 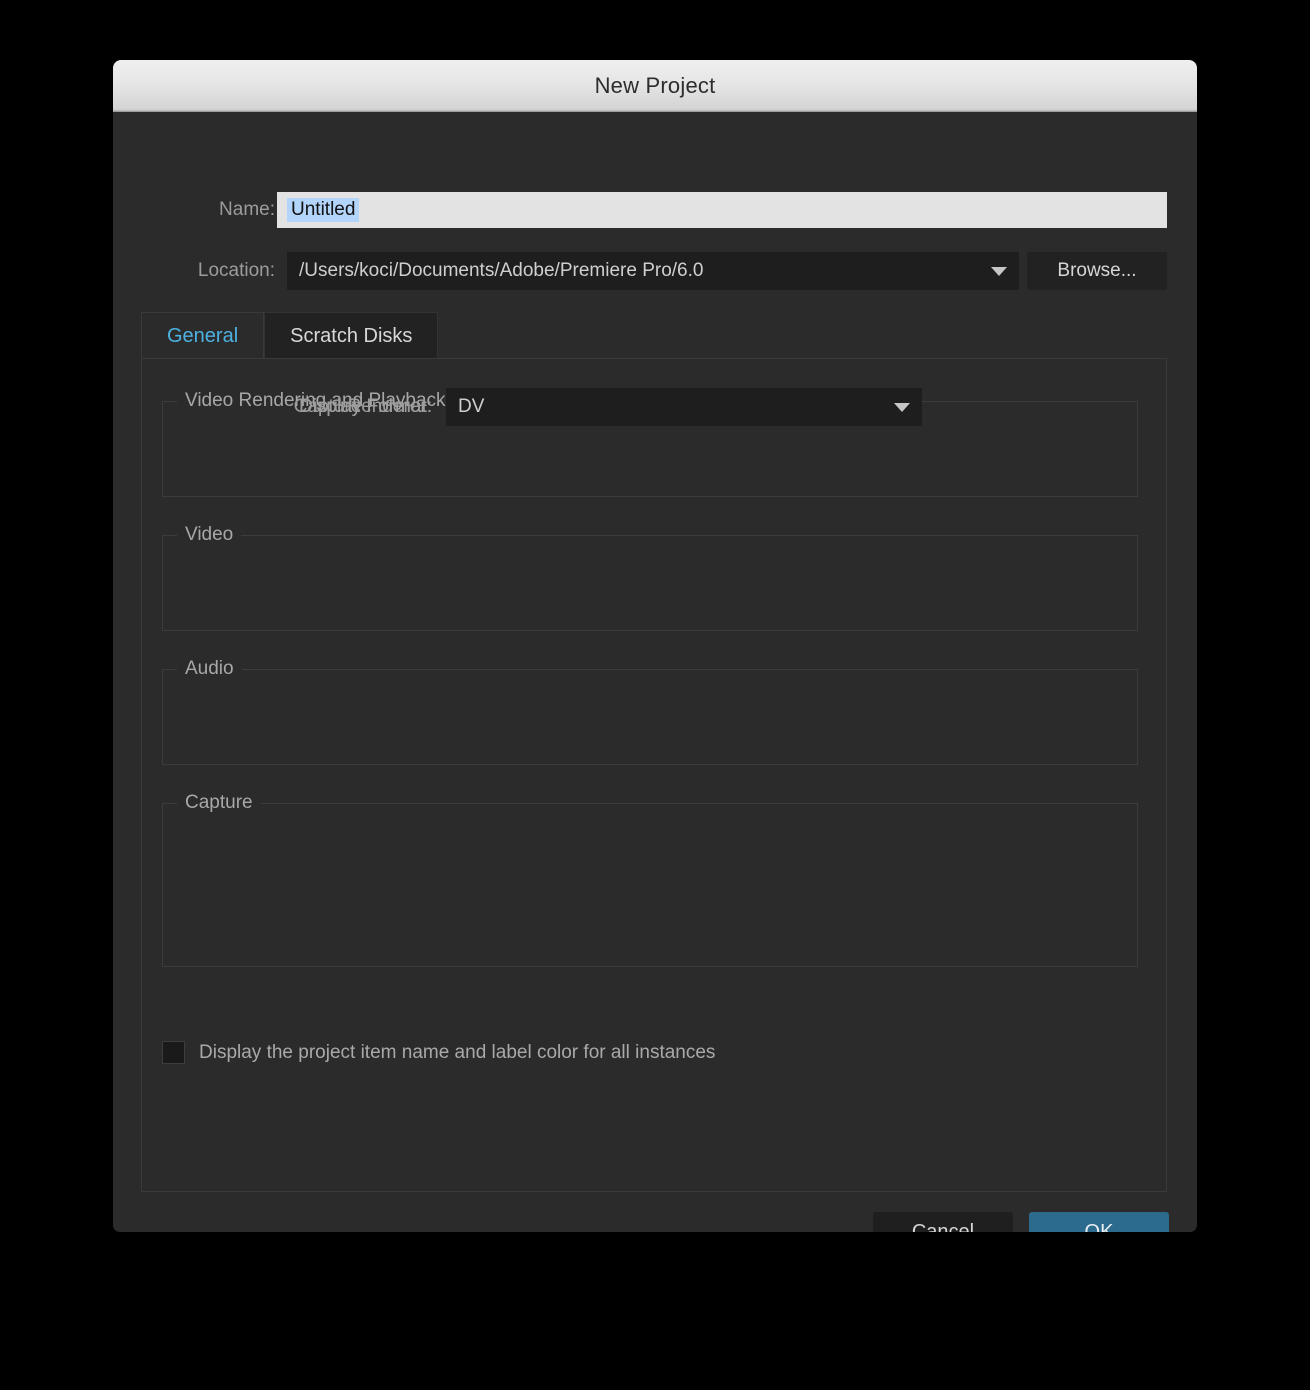 What do you see at coordinates (943, 1222) in the screenshot?
I see `cancel-button: Cancel` at bounding box center [943, 1222].